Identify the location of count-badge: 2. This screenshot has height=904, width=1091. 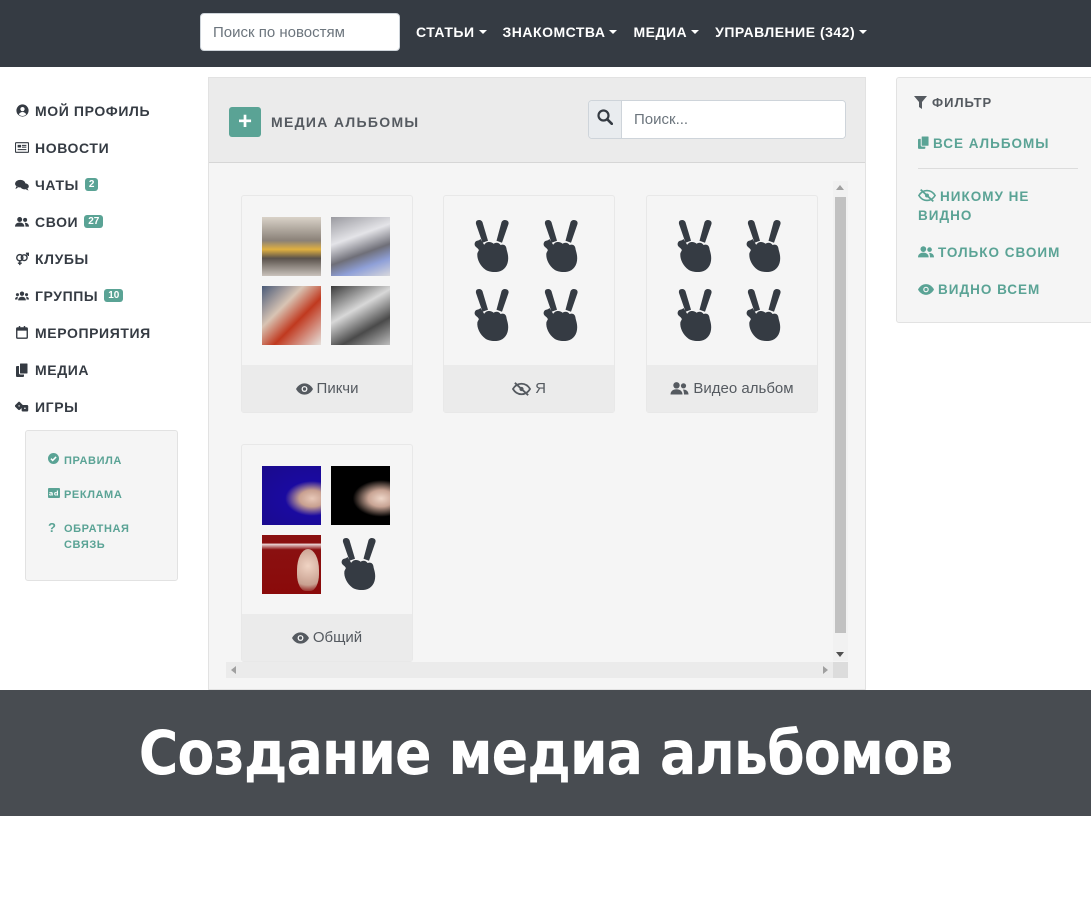
(91, 184).